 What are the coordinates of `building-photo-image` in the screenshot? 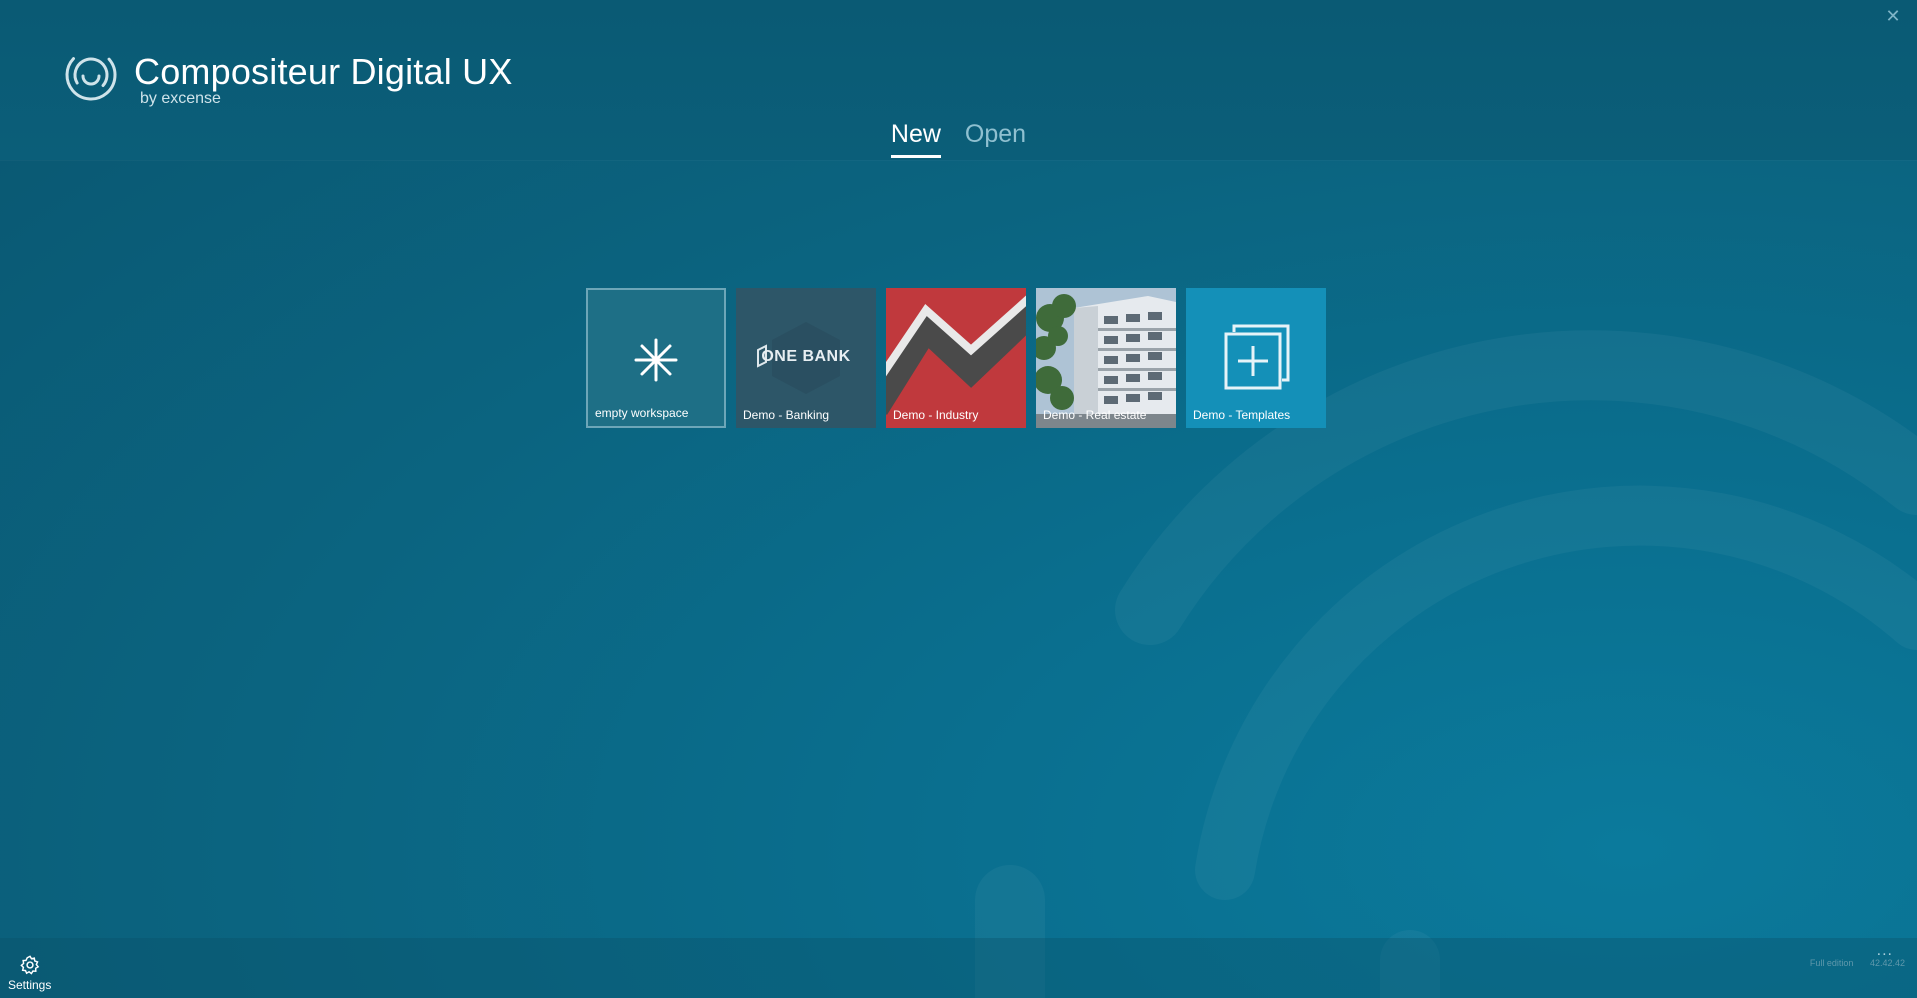 It's located at (1106, 358).